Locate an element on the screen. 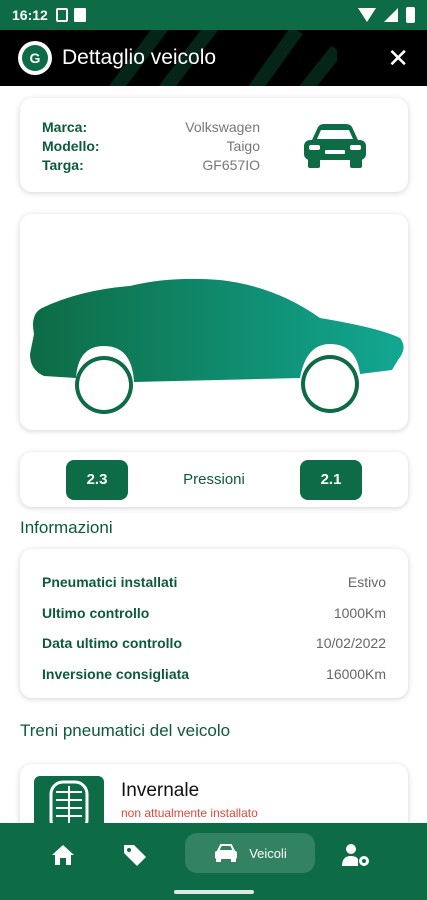 The height and width of the screenshot is (900, 427). pressure-label: Pressioni is located at coordinates (214, 479).